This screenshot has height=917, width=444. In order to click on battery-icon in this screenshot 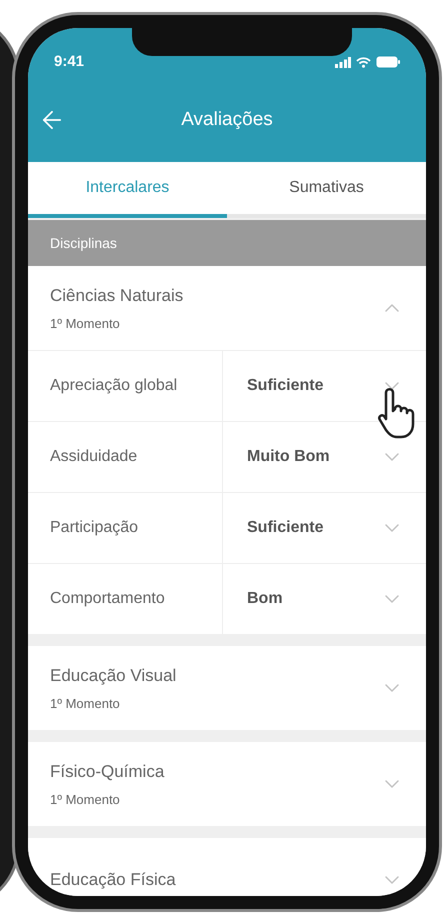, I will do `click(388, 62)`.